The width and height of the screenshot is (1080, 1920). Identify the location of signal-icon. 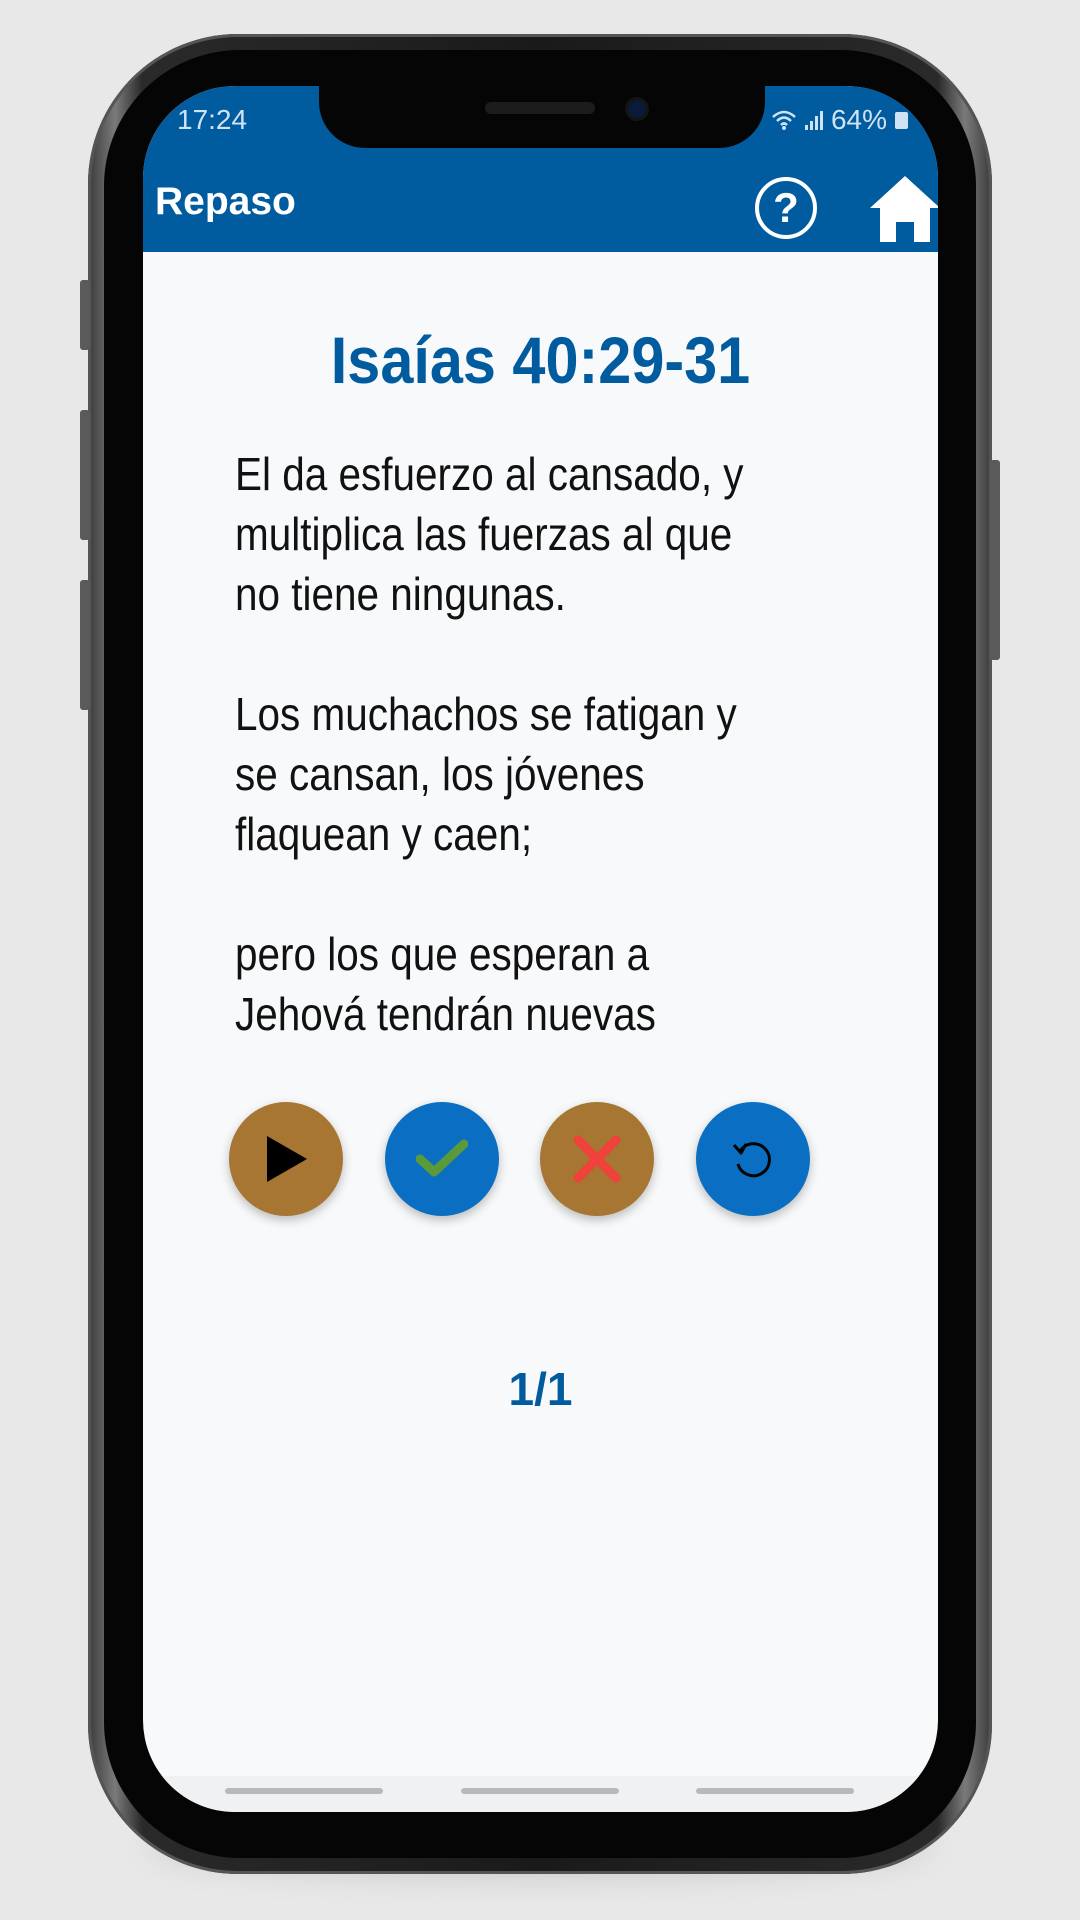
(813, 120).